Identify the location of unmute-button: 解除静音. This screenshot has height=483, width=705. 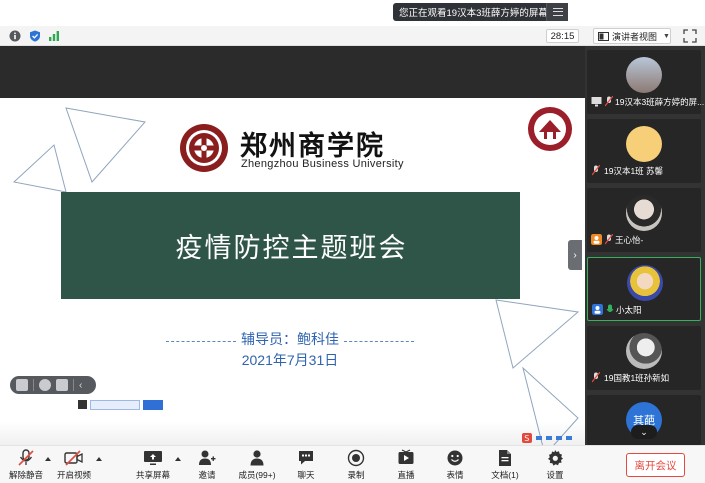
(26, 466).